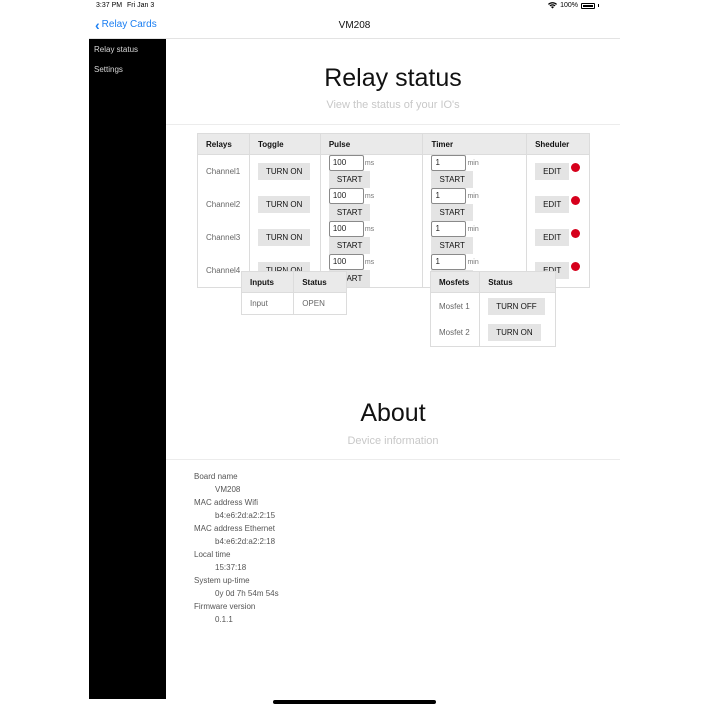  Describe the element at coordinates (320, 303) in the screenshot. I see `input-status: OPEN` at that location.